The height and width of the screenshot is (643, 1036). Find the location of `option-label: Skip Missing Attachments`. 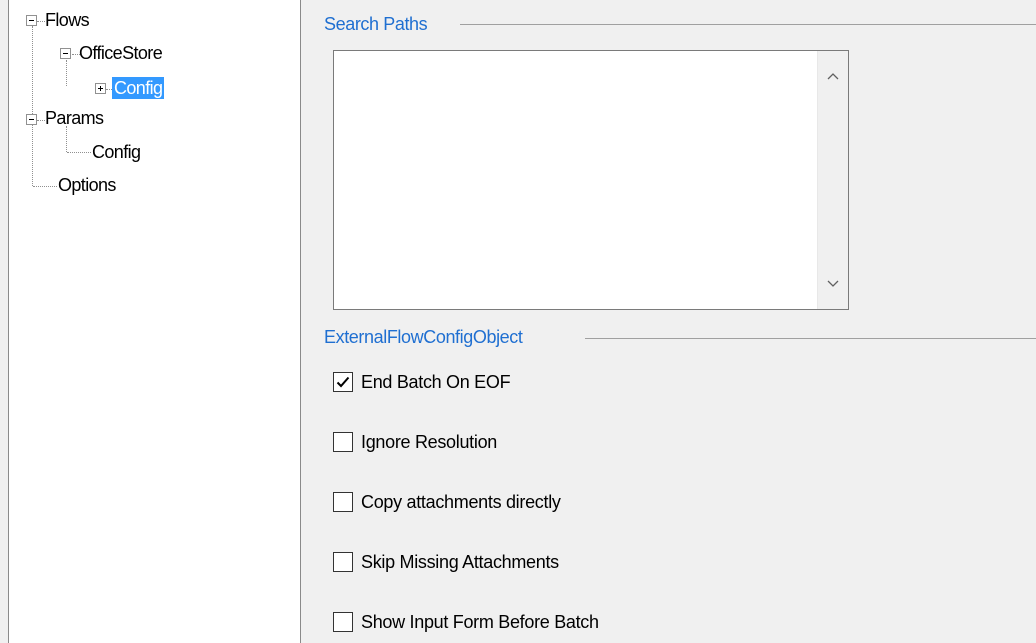

option-label: Skip Missing Attachments is located at coordinates (460, 561).